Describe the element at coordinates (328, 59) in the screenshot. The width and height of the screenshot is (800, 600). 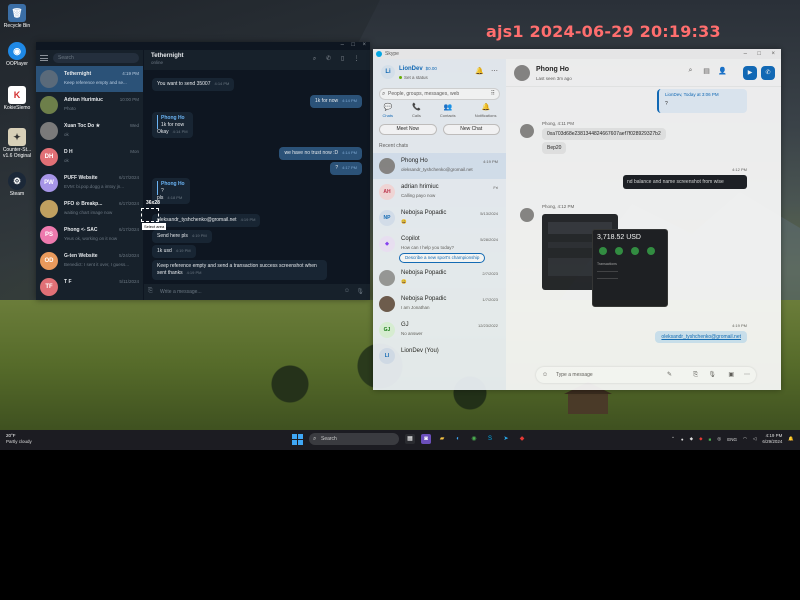
I see `phone-icon: ✆` at that location.